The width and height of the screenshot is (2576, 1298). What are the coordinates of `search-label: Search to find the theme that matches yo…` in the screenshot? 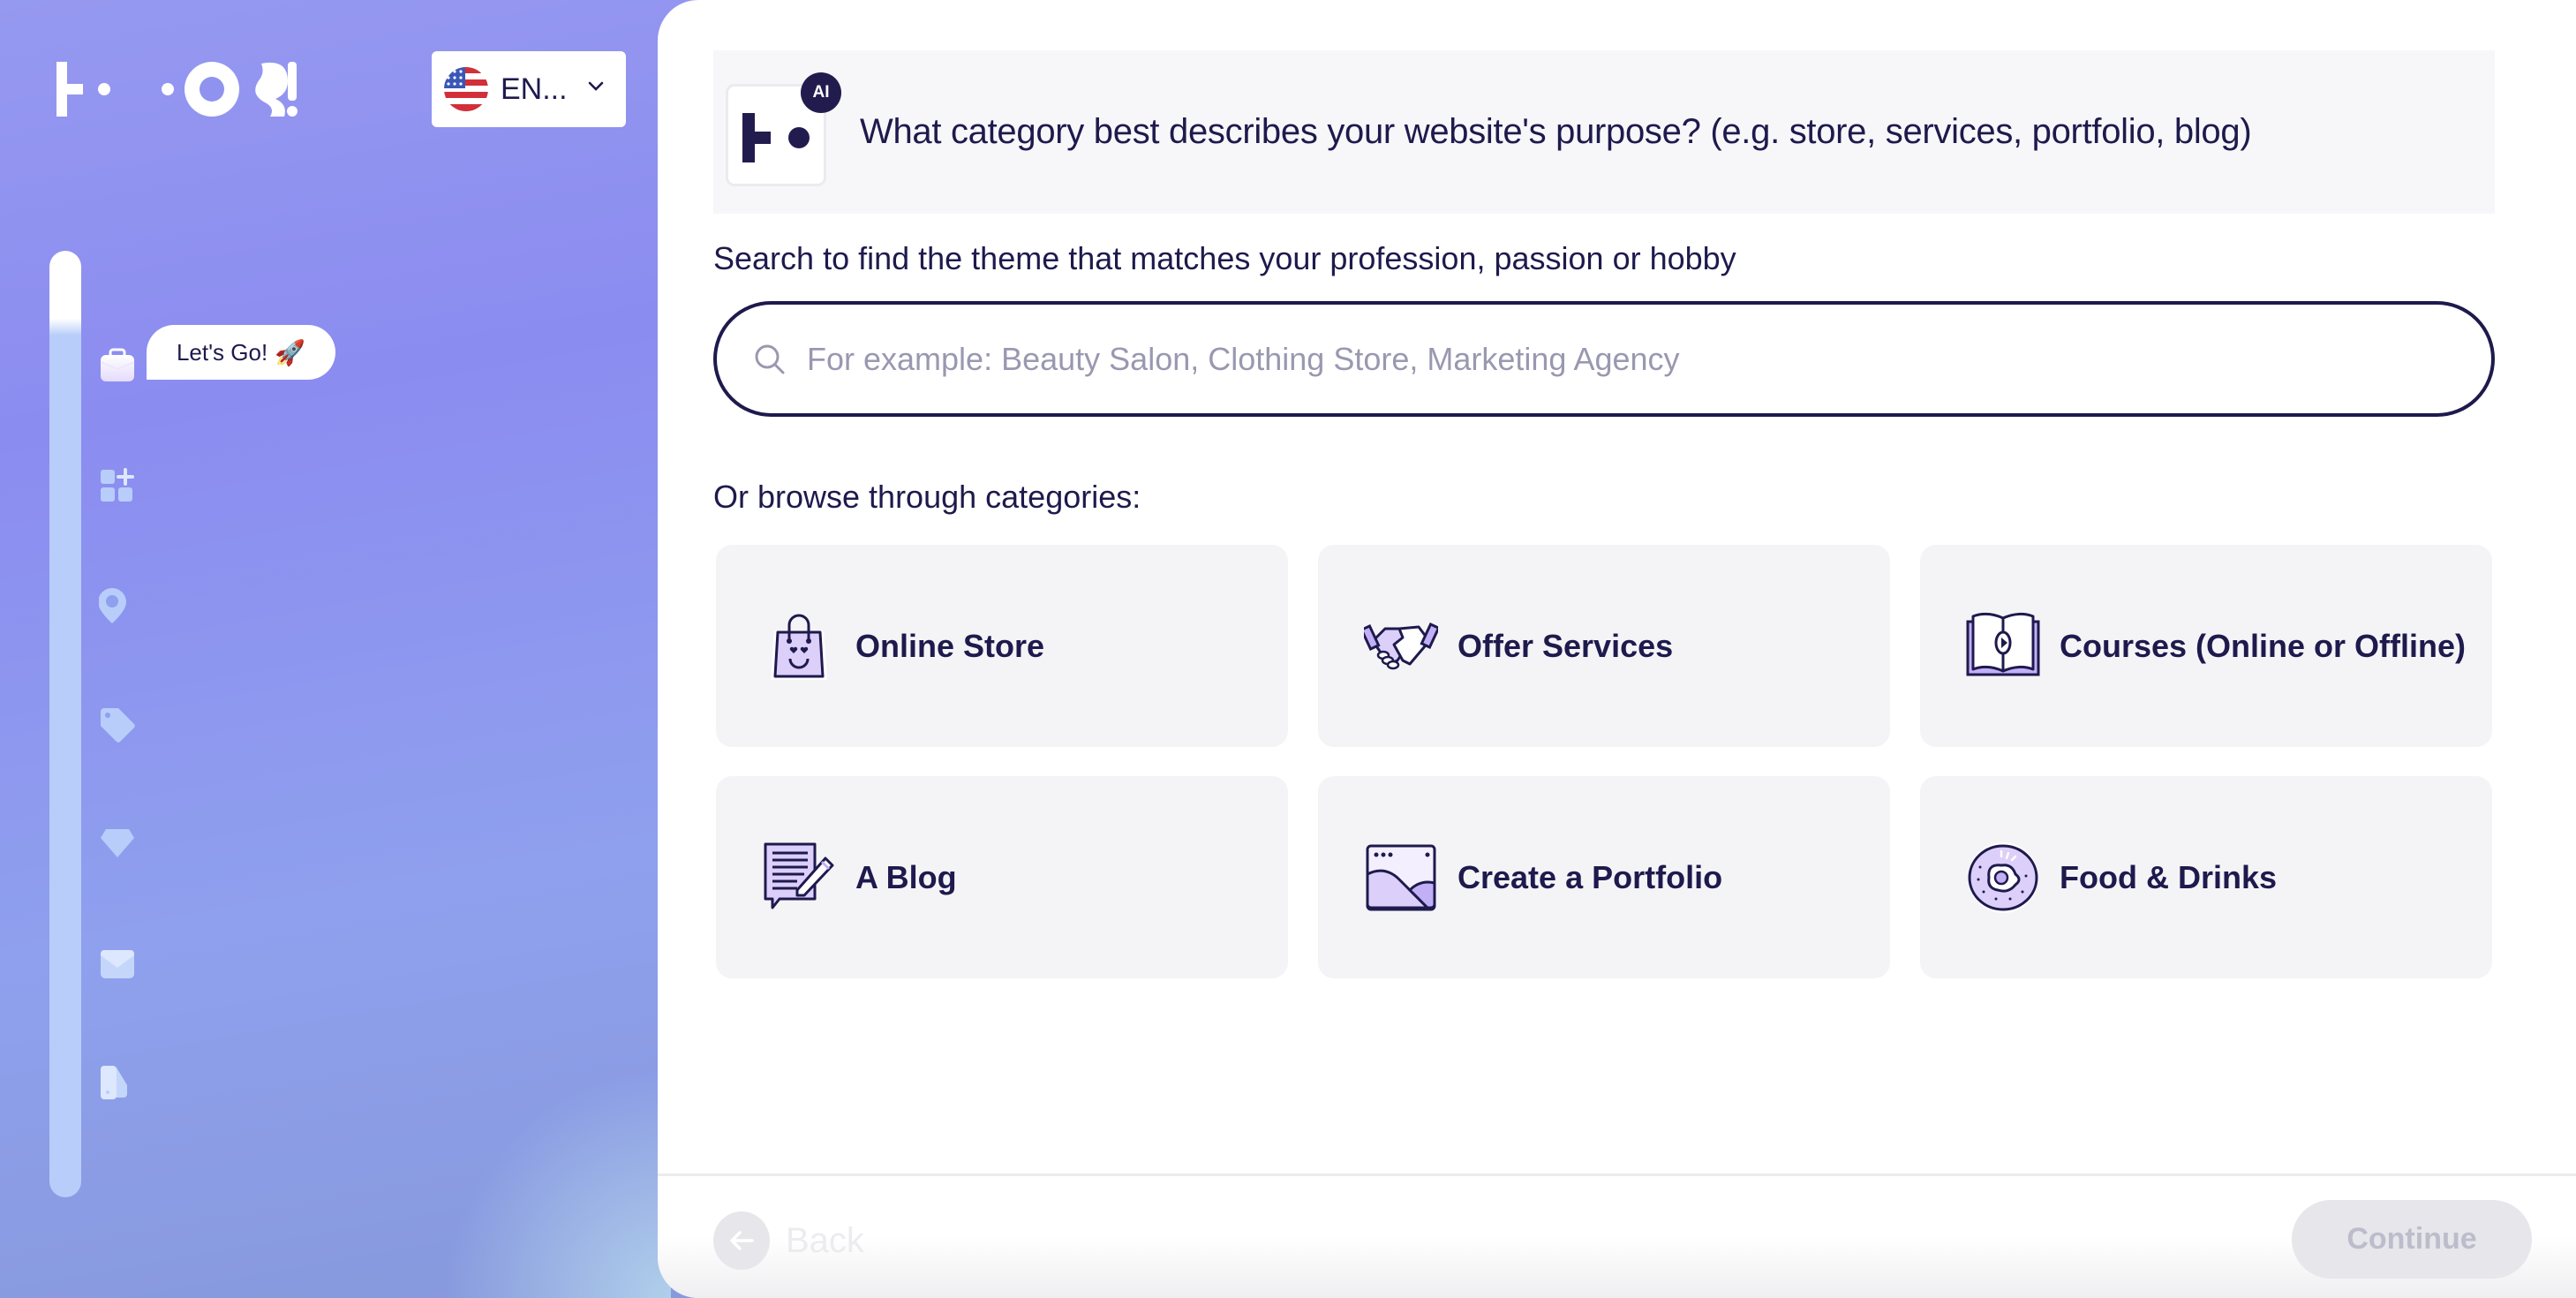 It's located at (1225, 258).